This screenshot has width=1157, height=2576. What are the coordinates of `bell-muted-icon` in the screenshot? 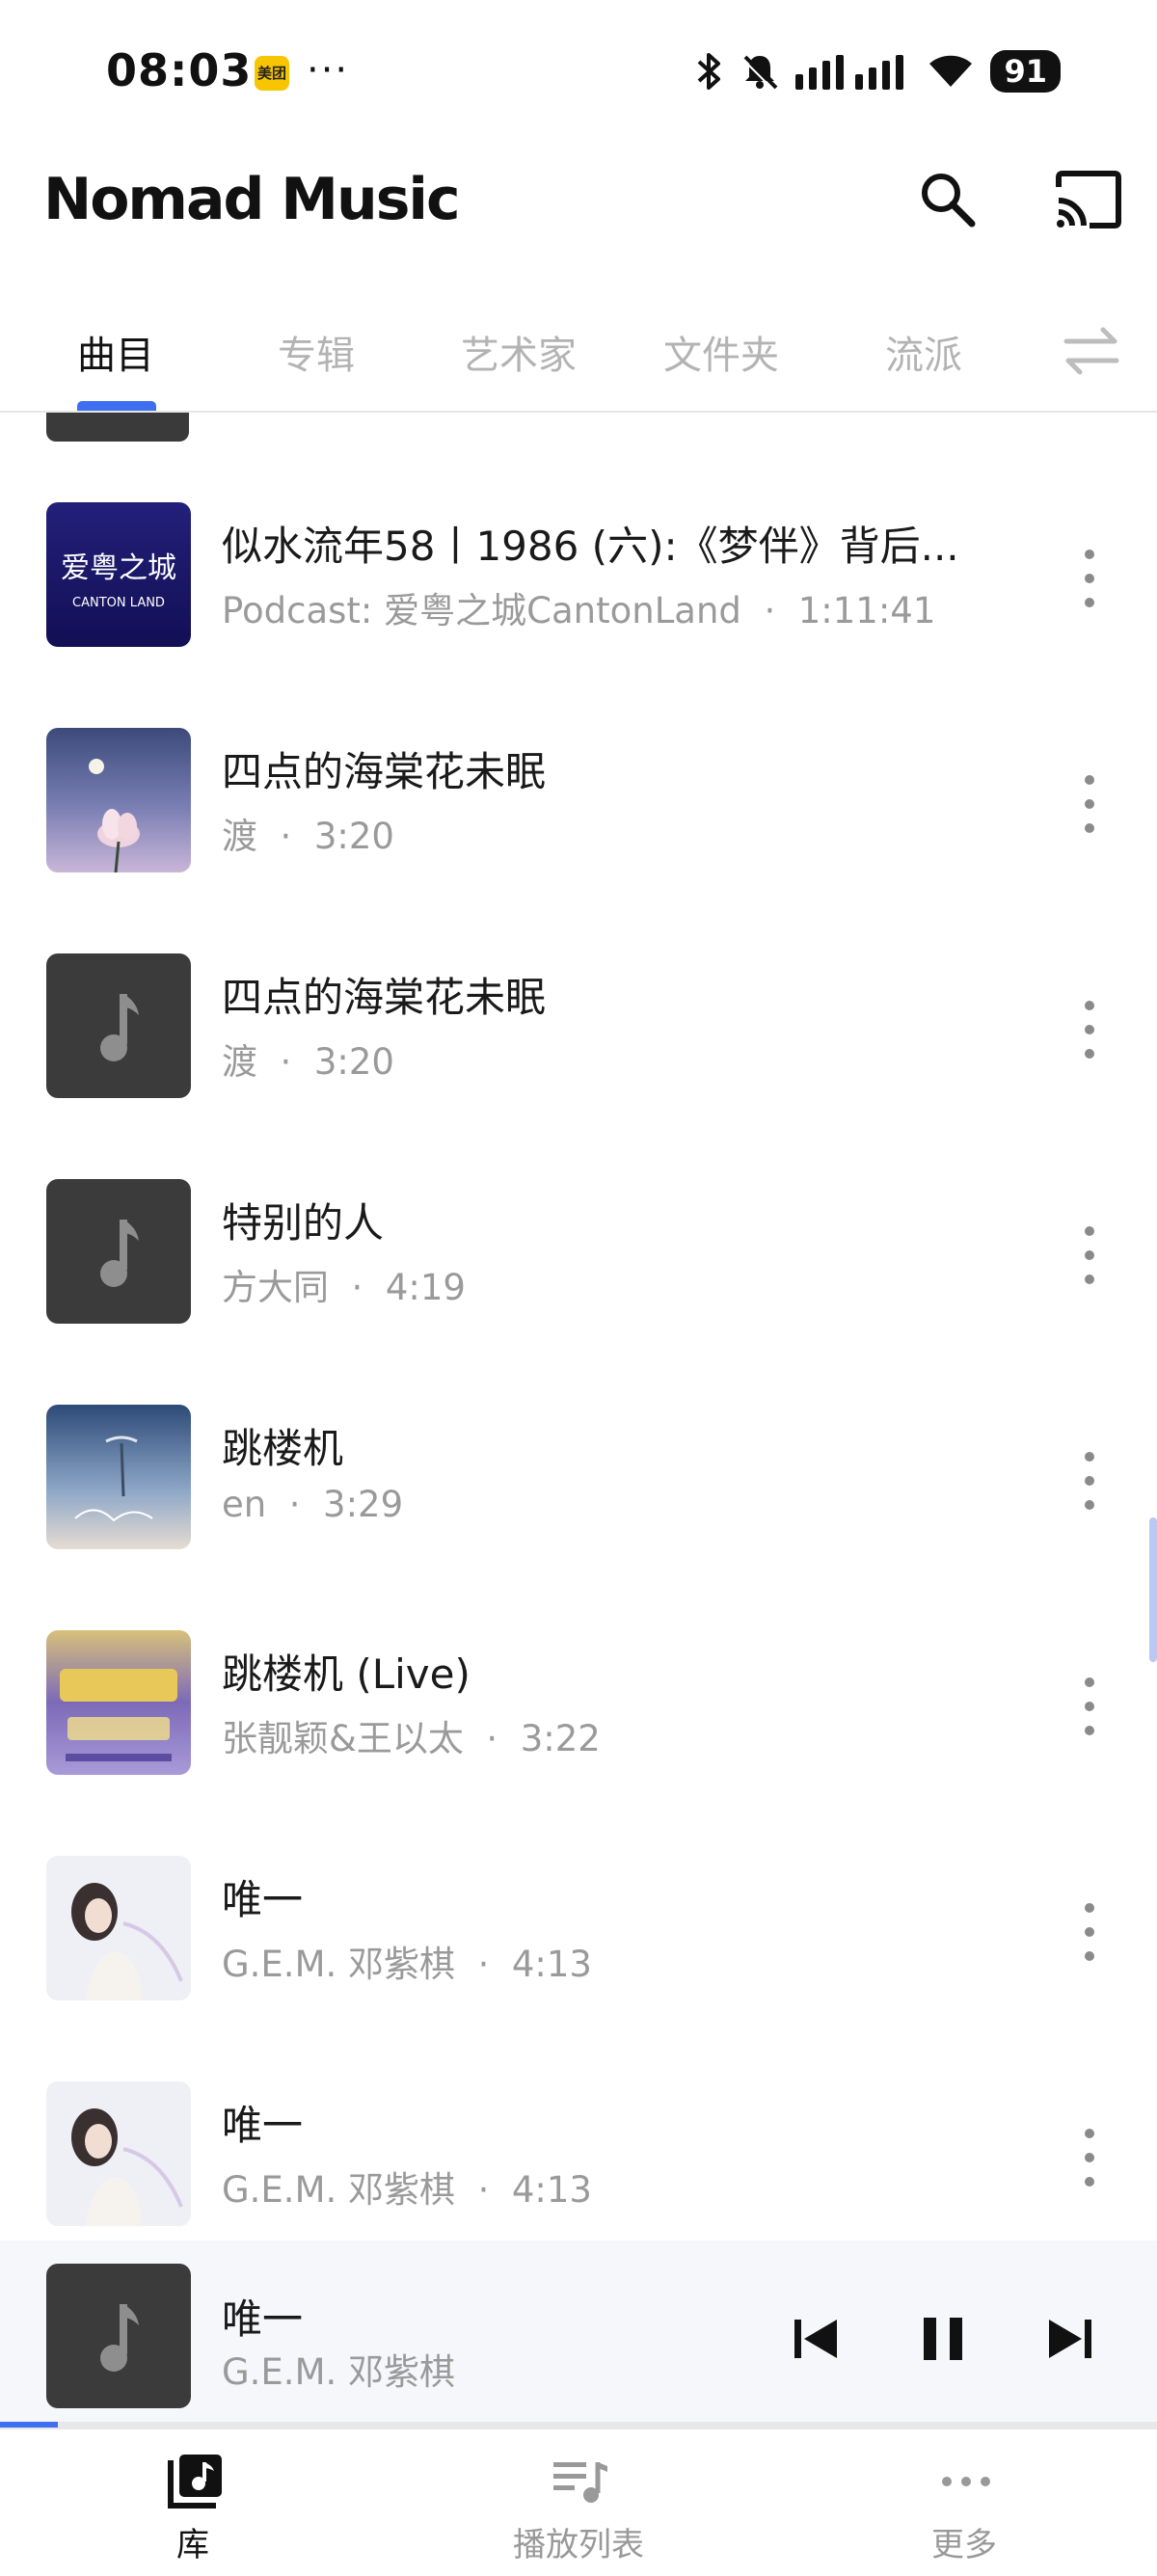 It's located at (760, 73).